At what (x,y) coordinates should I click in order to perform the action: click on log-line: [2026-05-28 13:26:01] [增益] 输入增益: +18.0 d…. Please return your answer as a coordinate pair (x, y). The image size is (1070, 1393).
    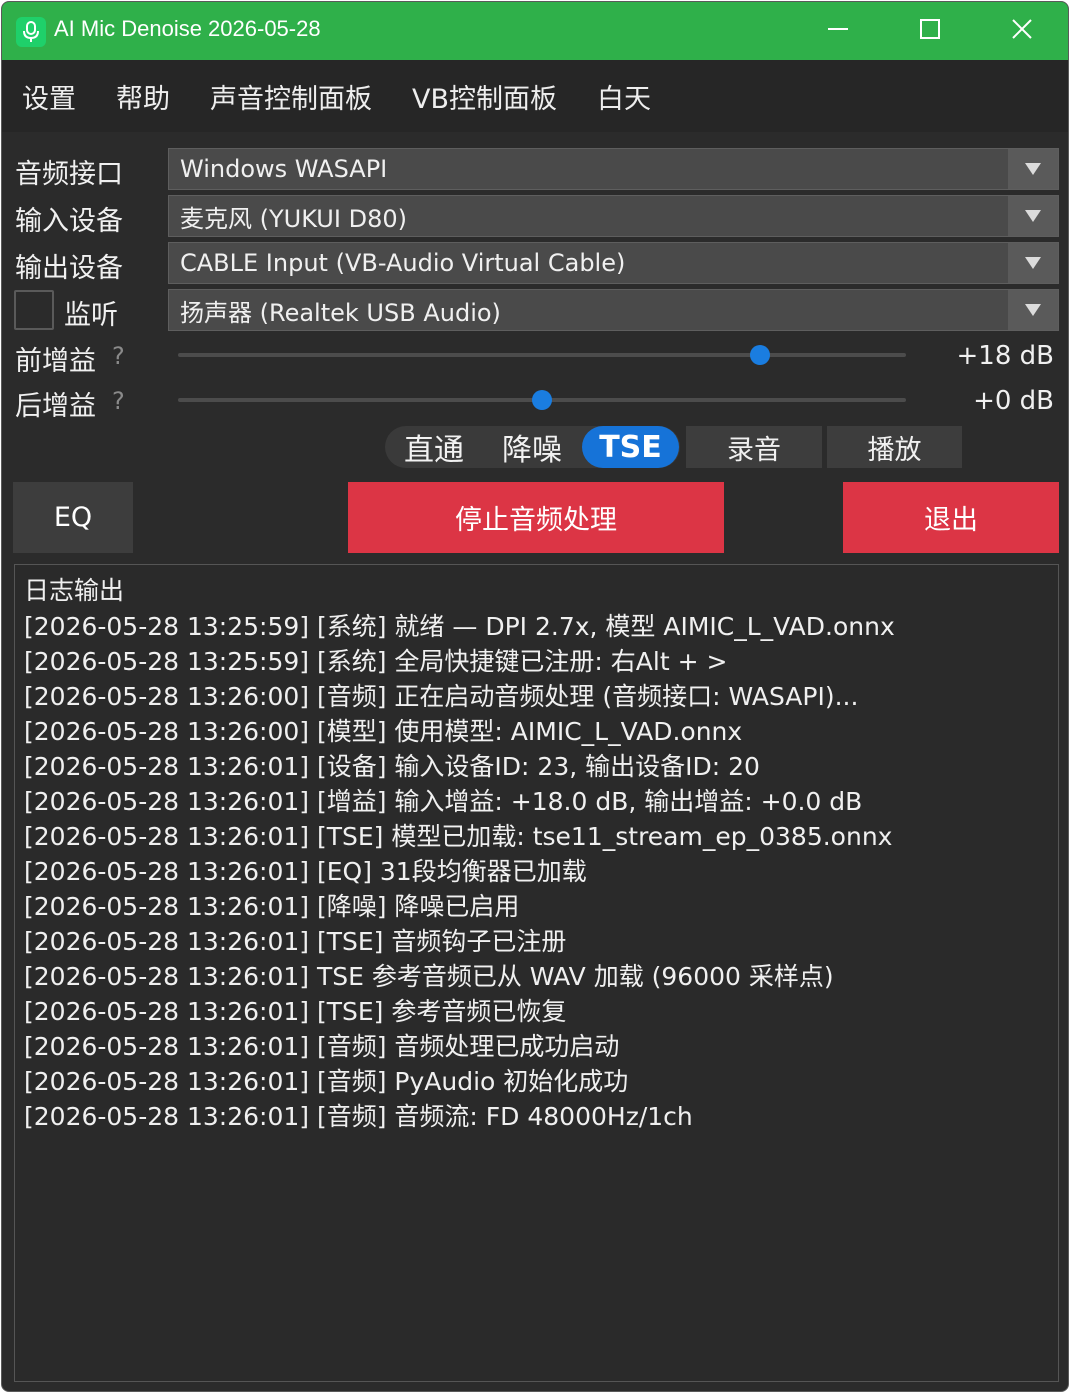
    Looking at the image, I should click on (443, 801).